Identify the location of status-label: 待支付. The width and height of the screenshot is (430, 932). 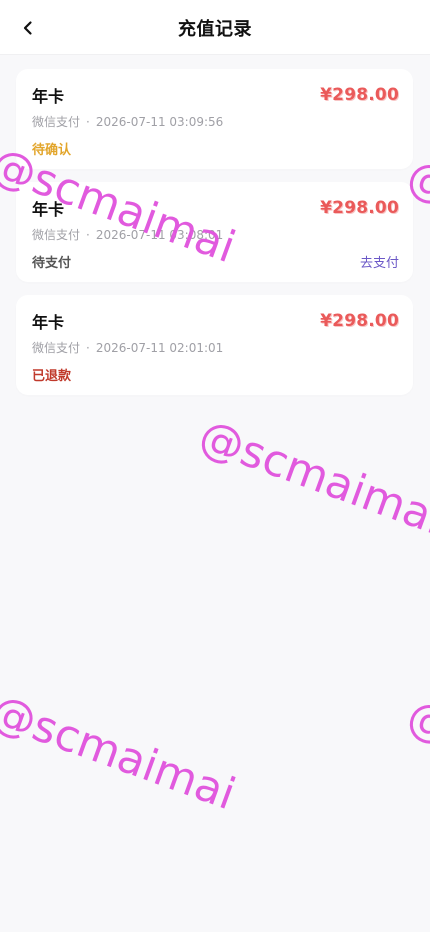
(52, 263).